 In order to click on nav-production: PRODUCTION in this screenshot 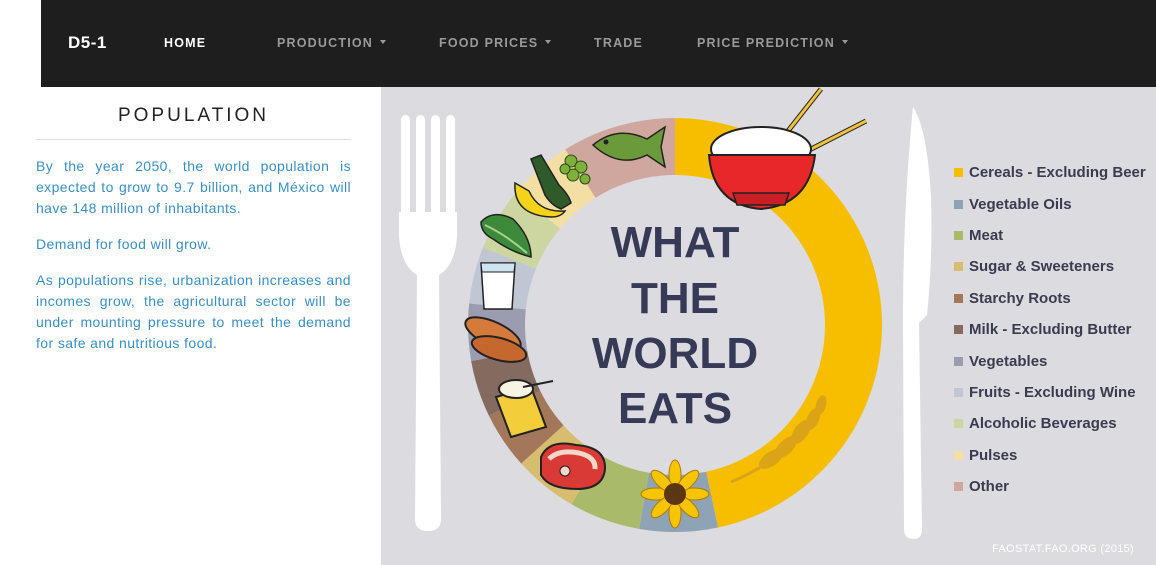, I will do `click(332, 43)`.